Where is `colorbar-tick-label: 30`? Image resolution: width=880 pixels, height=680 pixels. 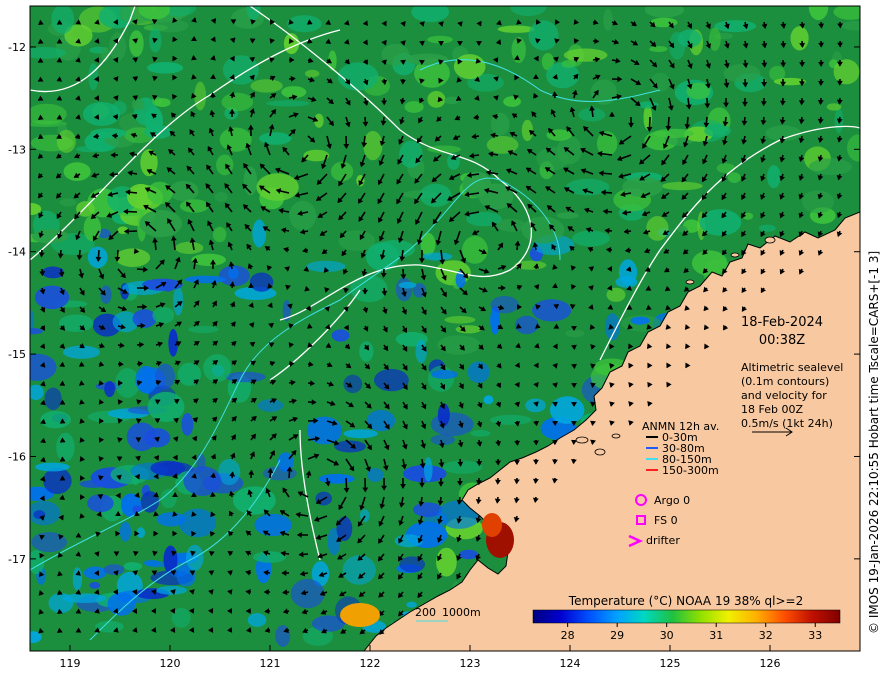 colorbar-tick-label: 30 is located at coordinates (667, 635).